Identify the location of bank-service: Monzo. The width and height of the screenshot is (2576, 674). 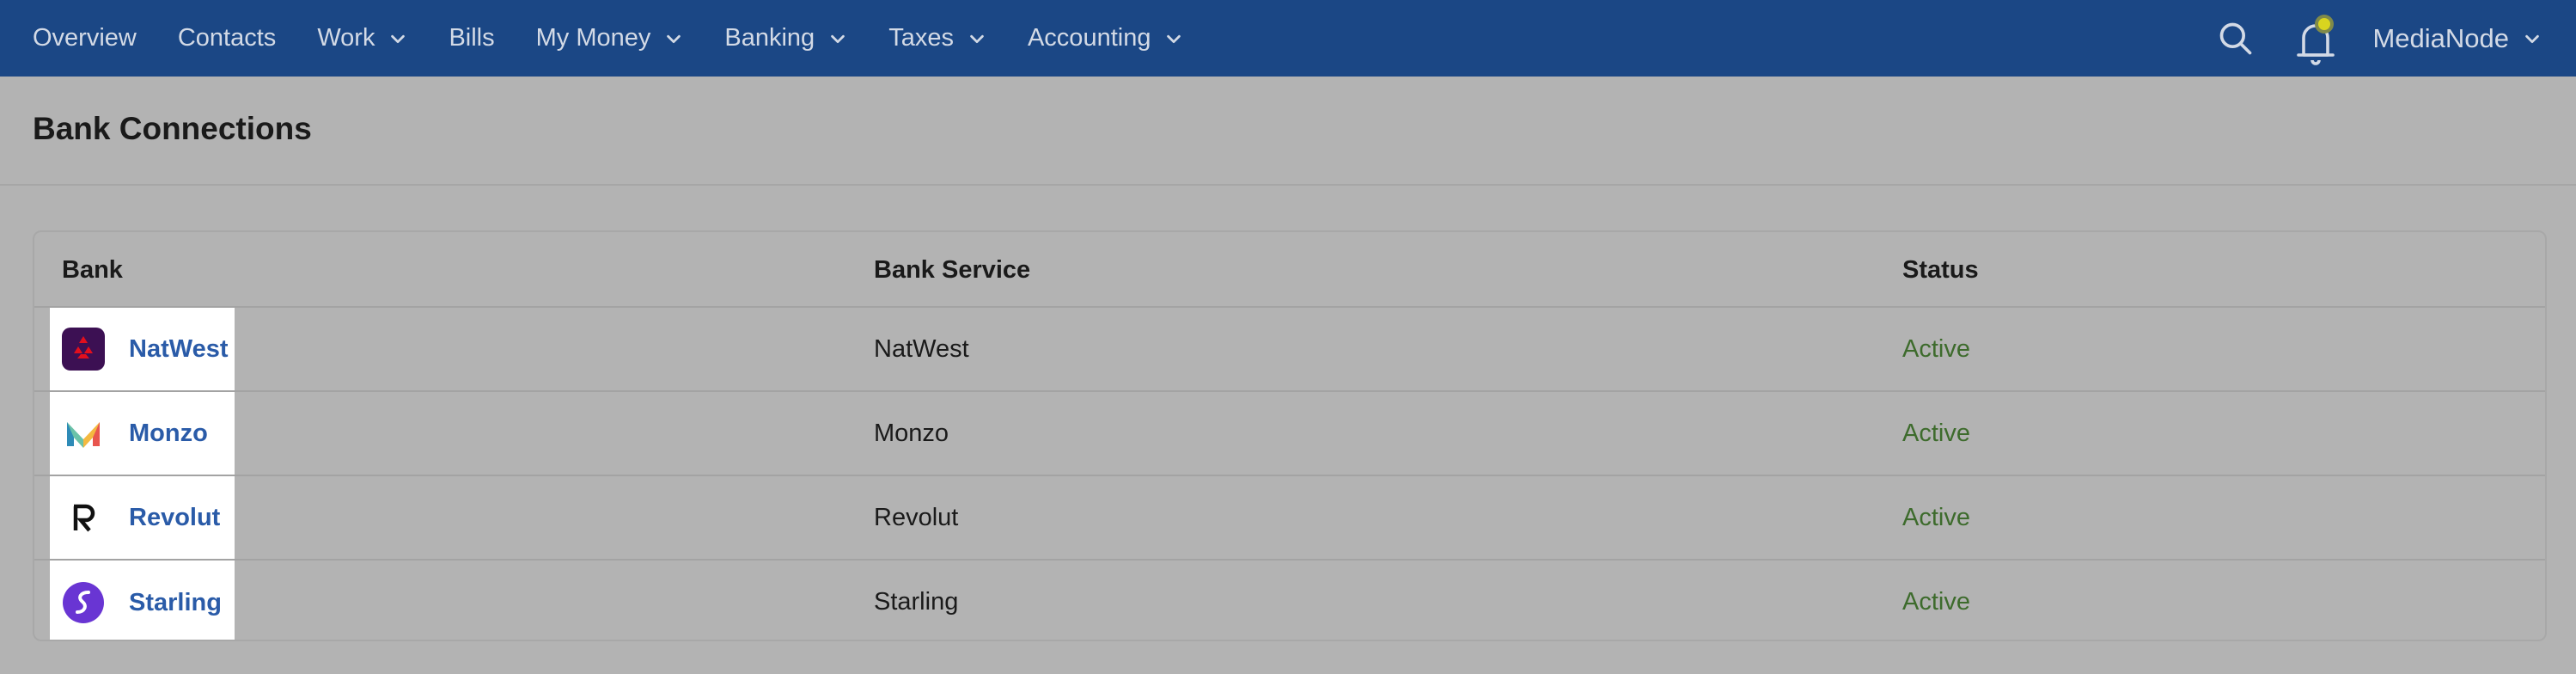
(911, 433).